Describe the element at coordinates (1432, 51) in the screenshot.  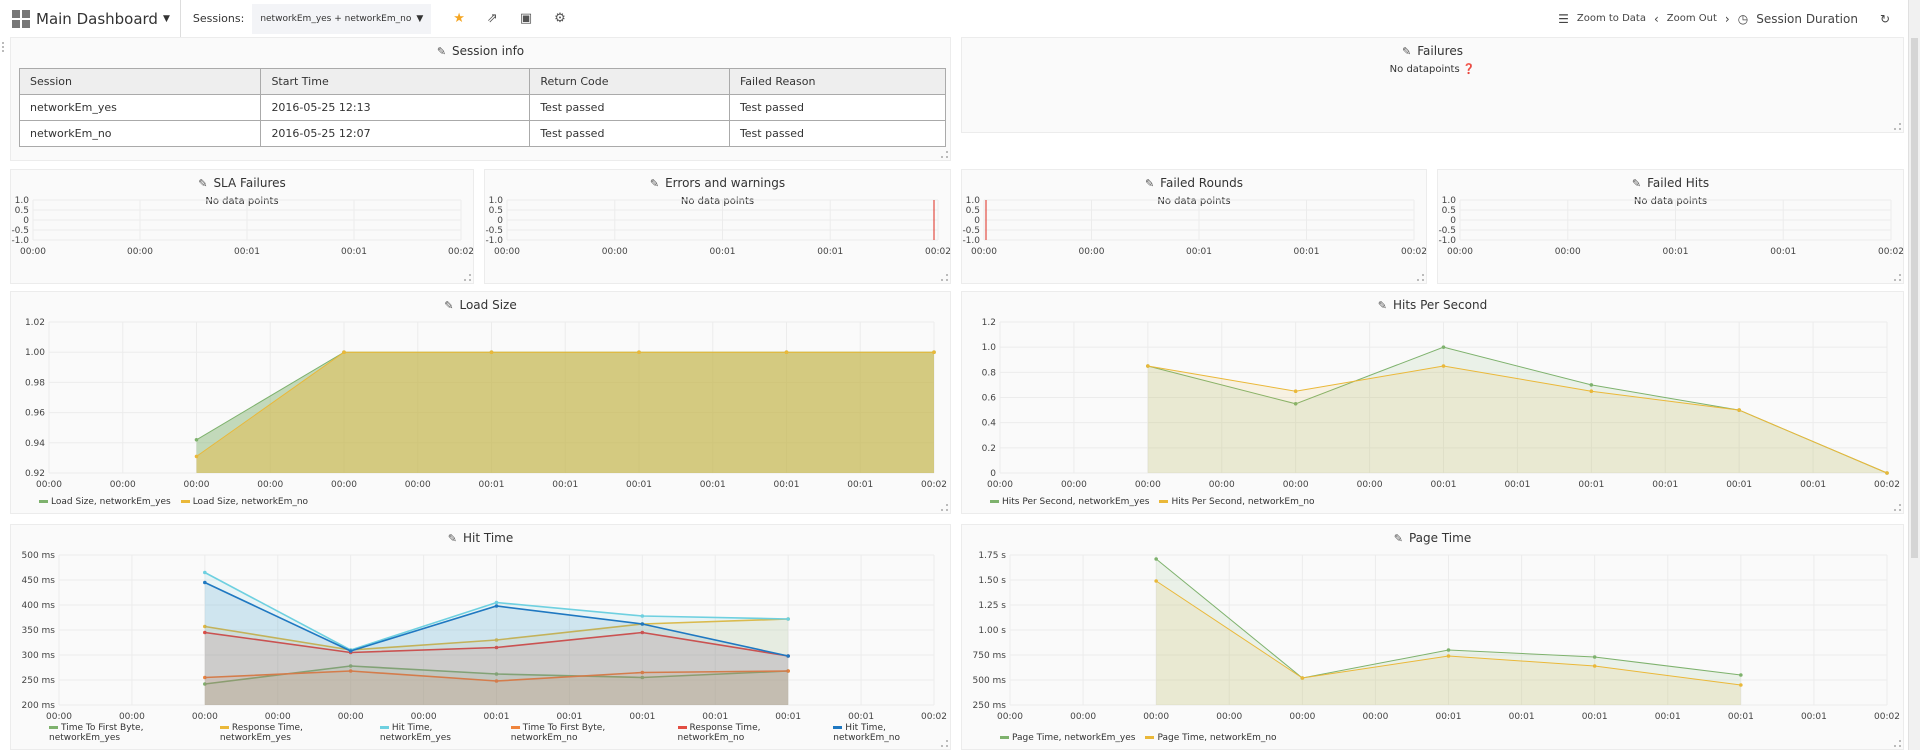
I see `panel-title: ✎ Failures` at that location.